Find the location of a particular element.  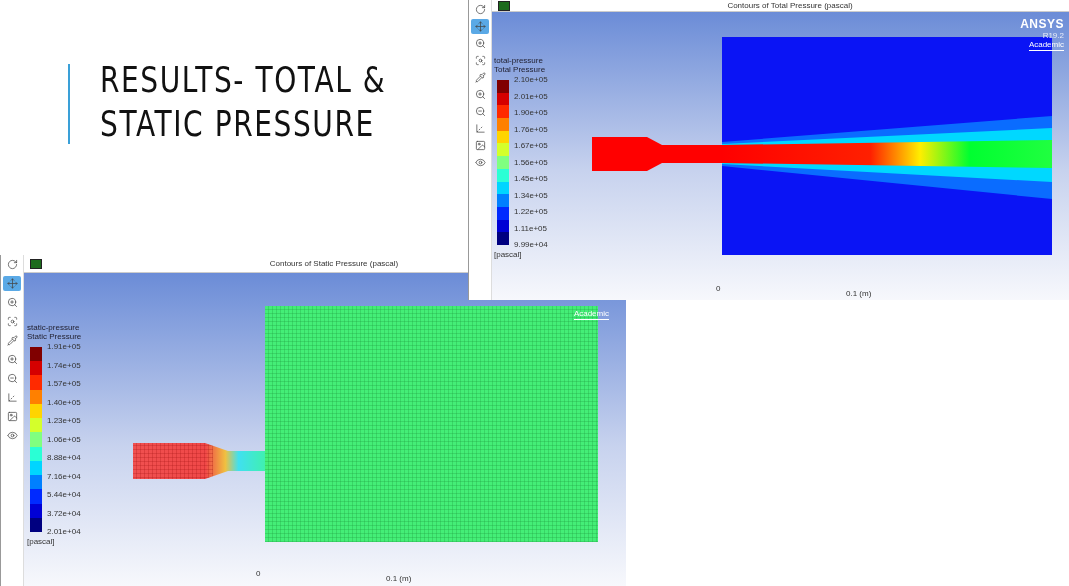

legend-value: 1.76e+05 is located at coordinates (531, 129).